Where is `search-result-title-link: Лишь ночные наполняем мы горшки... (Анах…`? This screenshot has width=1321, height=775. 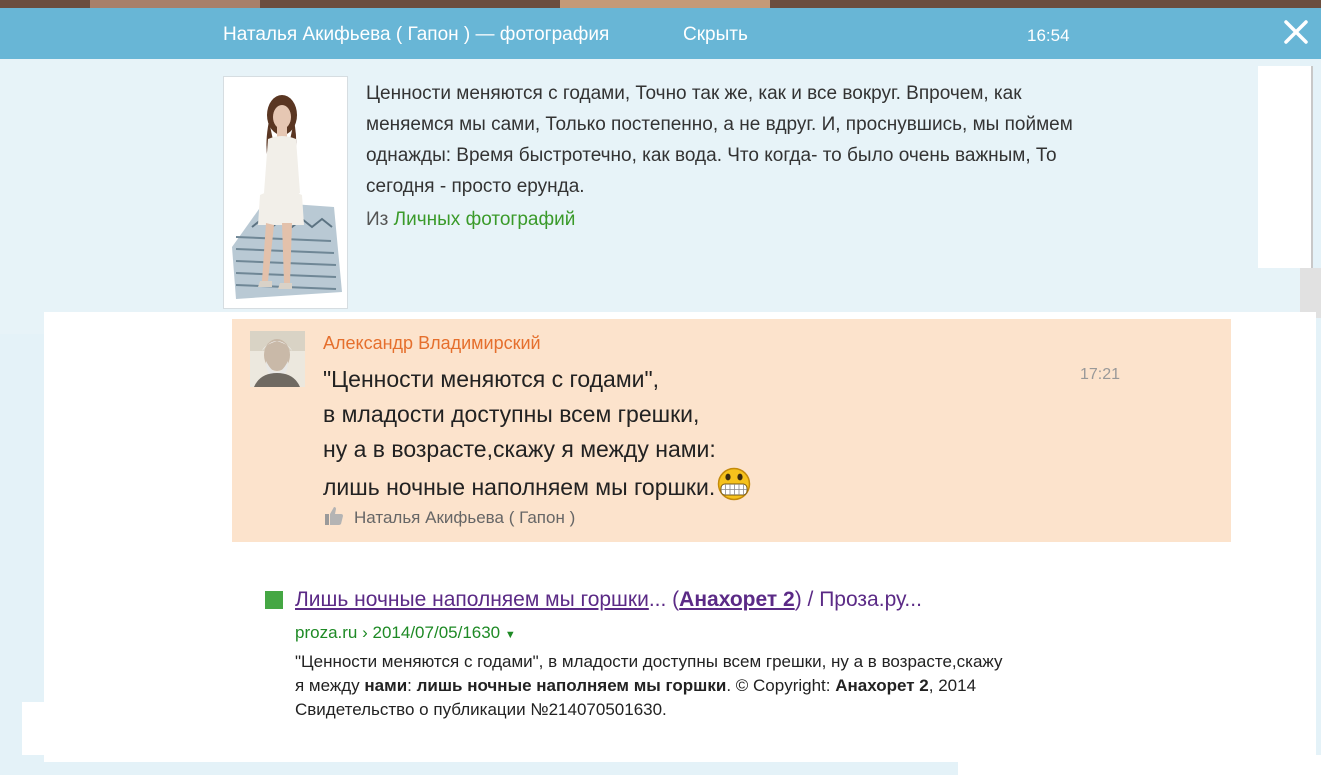 search-result-title-link: Лишь ночные наполняем мы горшки... (Анах… is located at coordinates (608, 600).